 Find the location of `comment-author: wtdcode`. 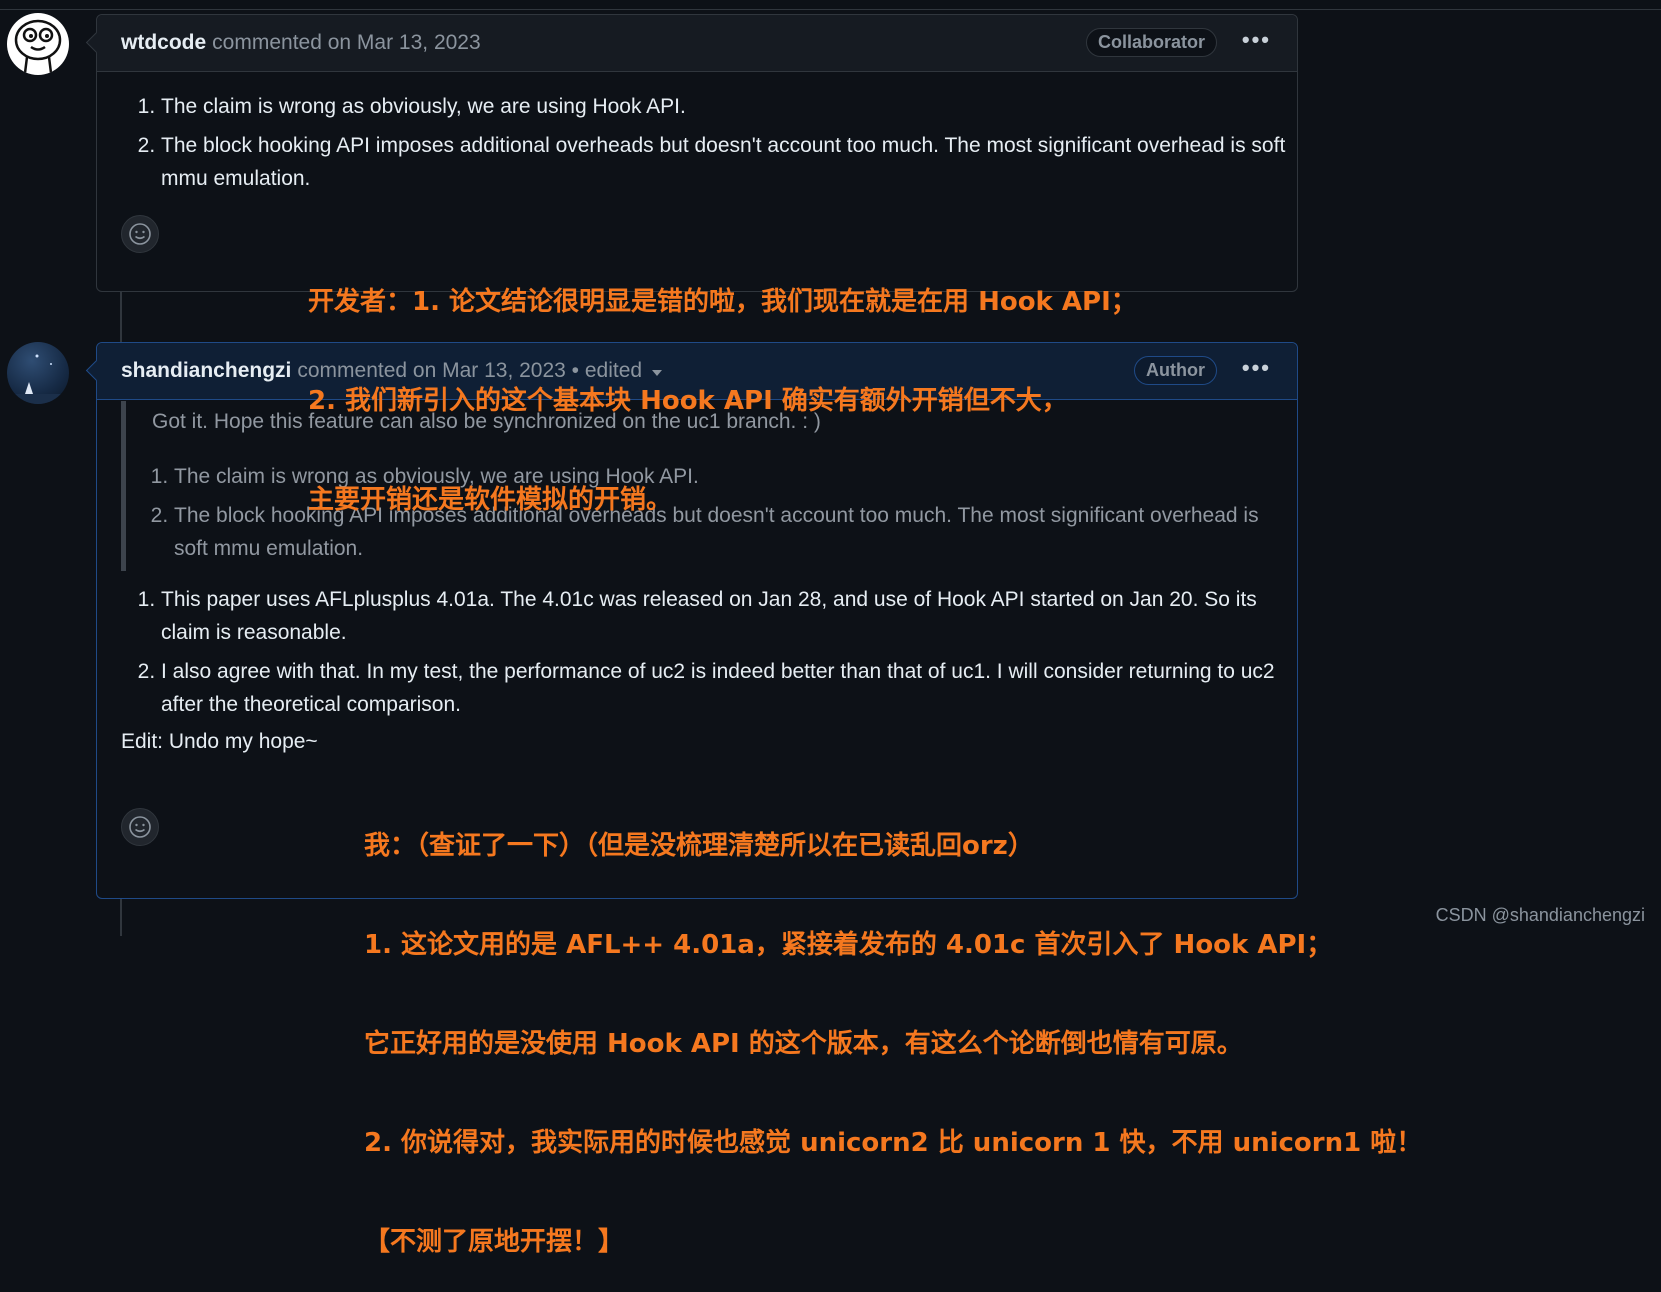

comment-author: wtdcode is located at coordinates (163, 43).